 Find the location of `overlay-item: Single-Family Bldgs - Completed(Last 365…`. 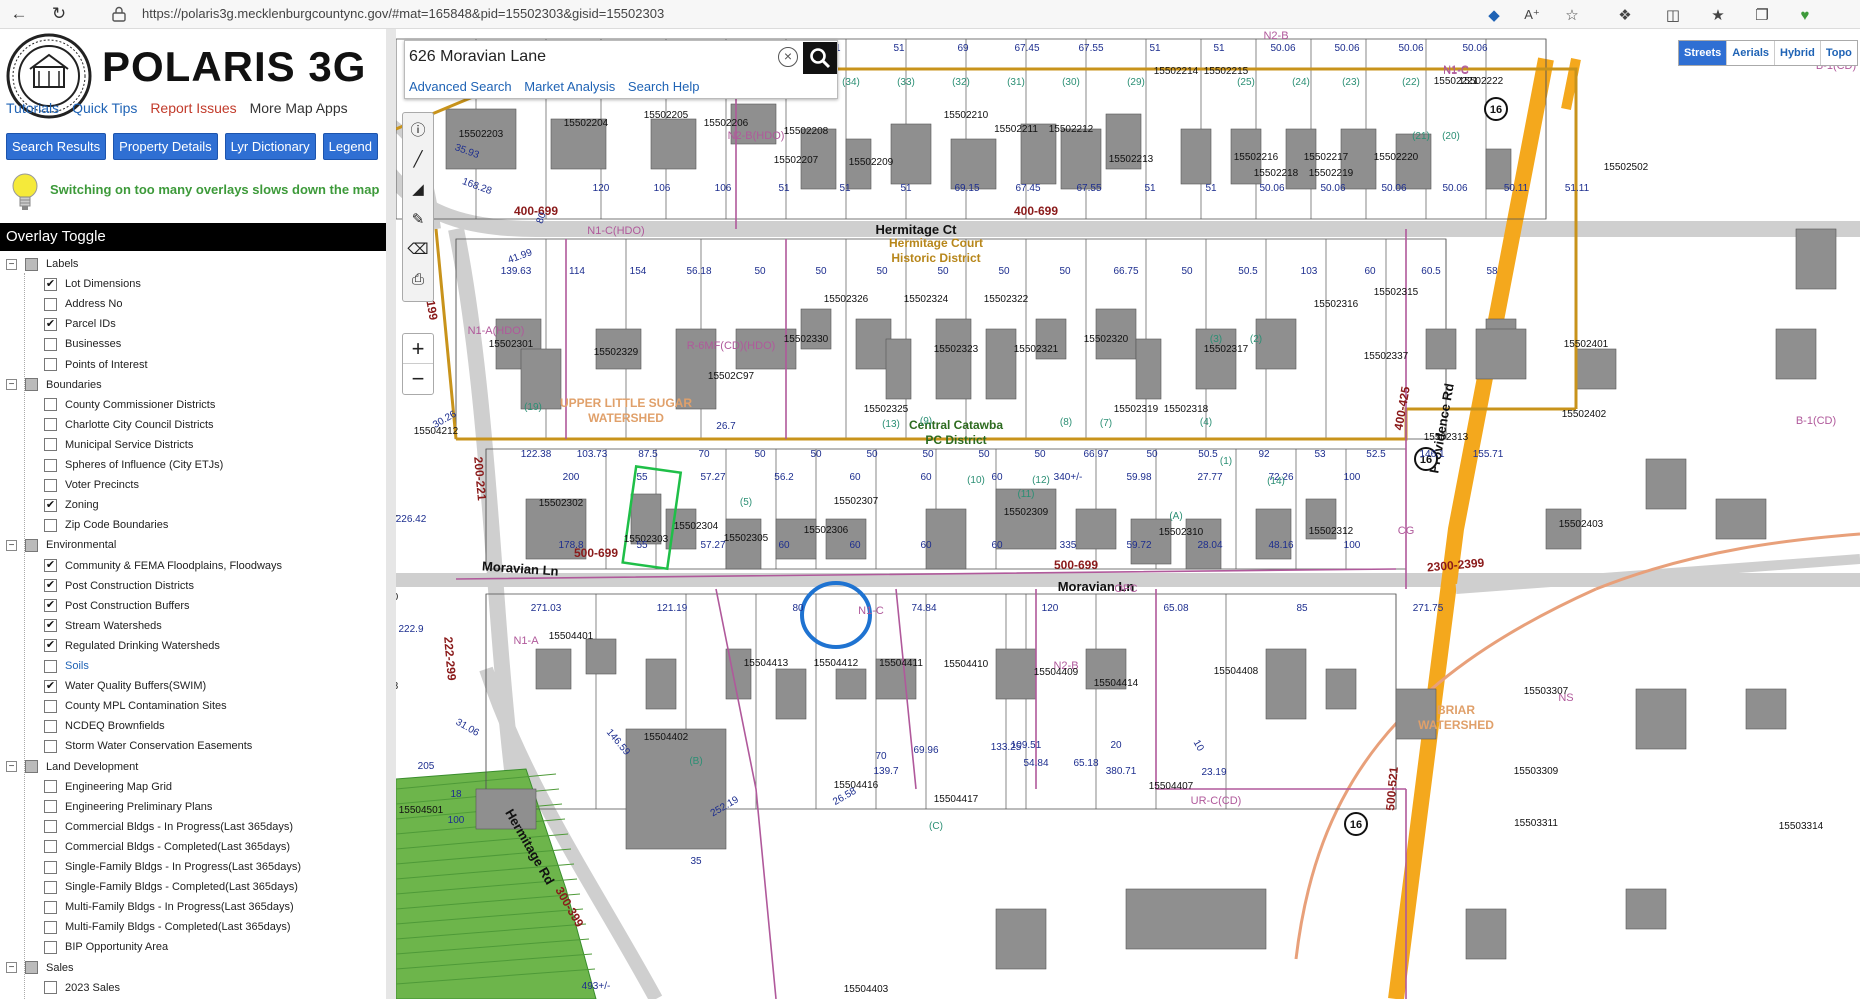

overlay-item: Single-Family Bldgs - Completed(Last 365… is located at coordinates (171, 887).